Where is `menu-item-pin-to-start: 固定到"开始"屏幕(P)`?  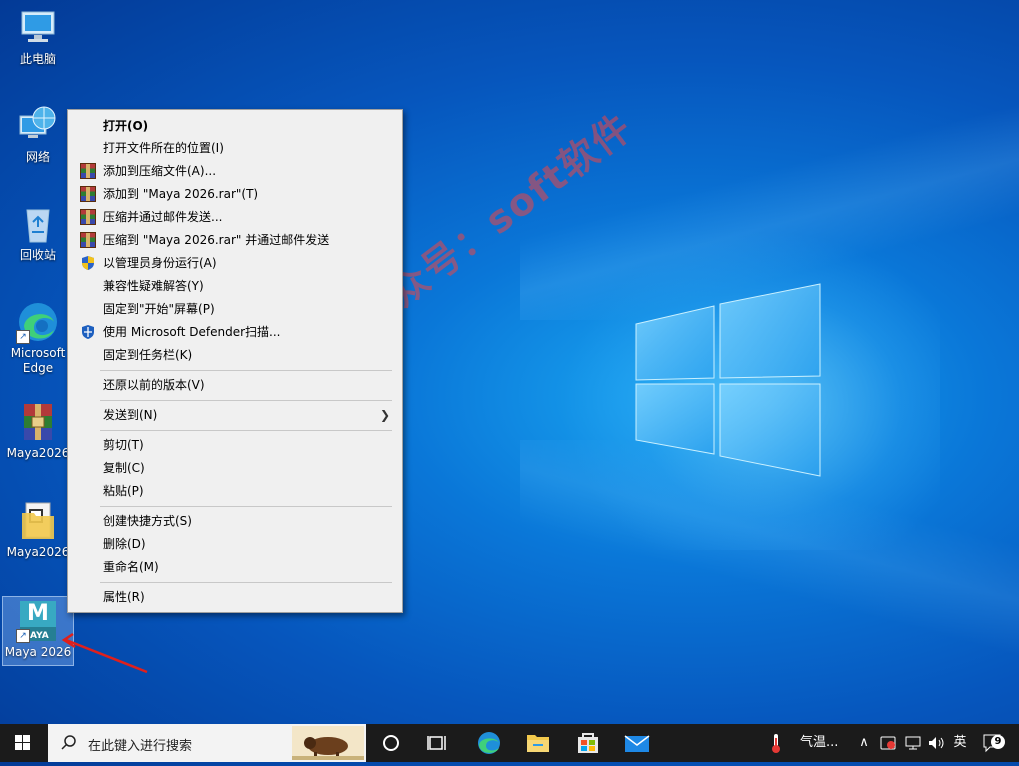
menu-item-pin-to-start: 固定到"开始"屏幕(P) is located at coordinates (235, 309).